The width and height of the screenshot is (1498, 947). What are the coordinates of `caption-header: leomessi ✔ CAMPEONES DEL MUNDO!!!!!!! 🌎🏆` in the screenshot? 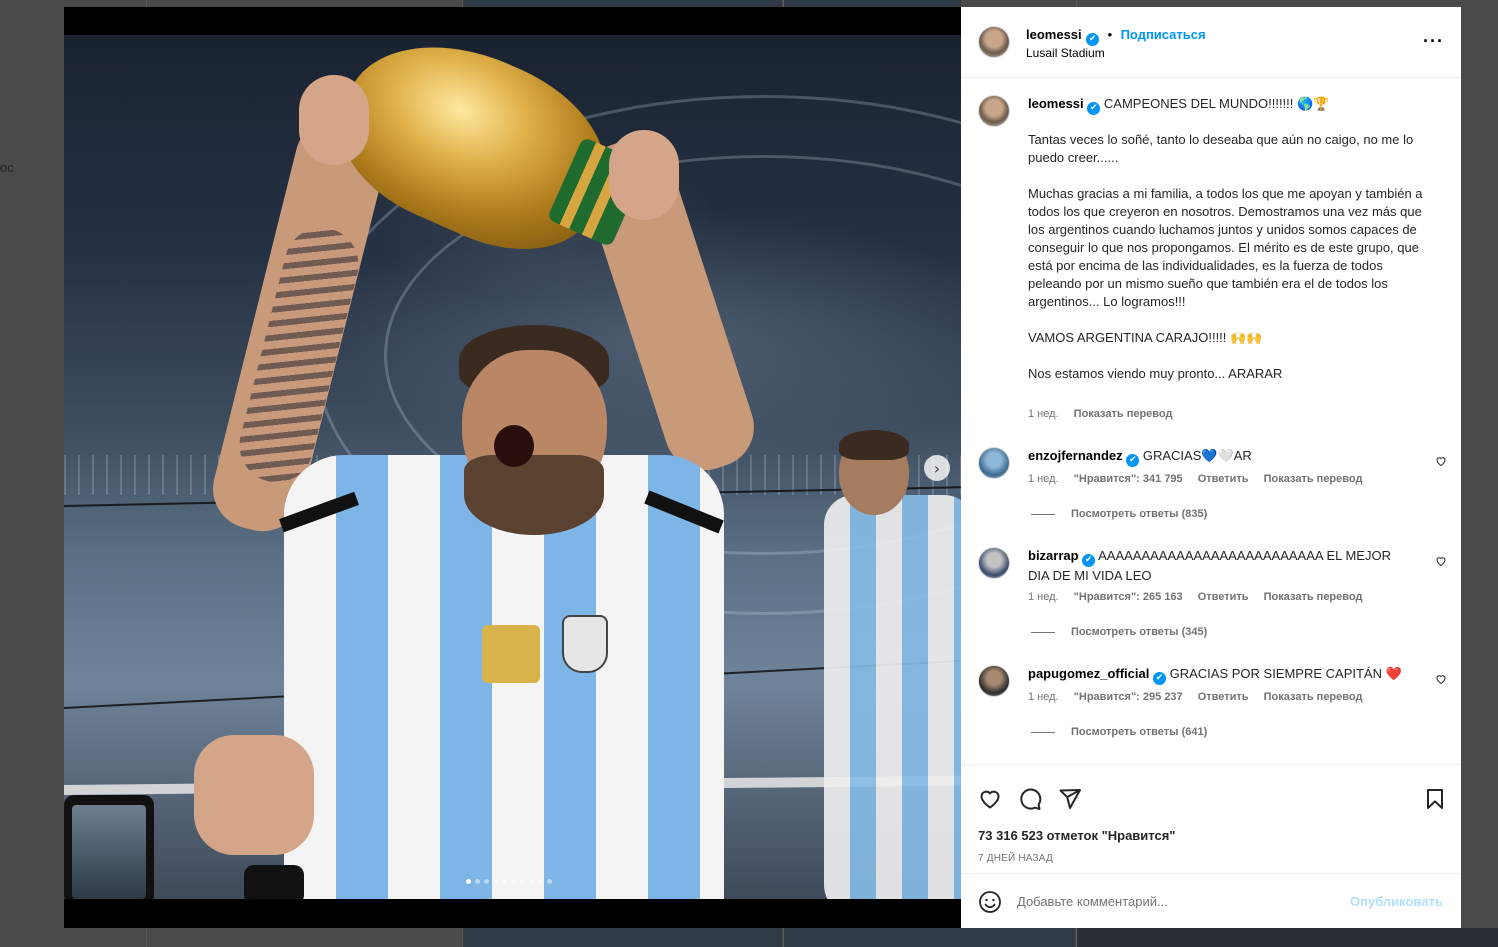 It's located at (1230, 105).